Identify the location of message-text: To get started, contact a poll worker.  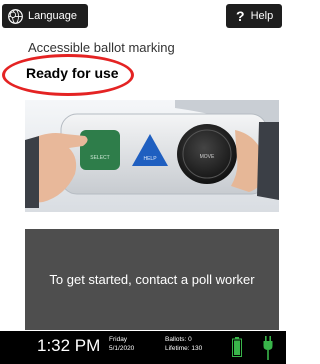
(152, 279).